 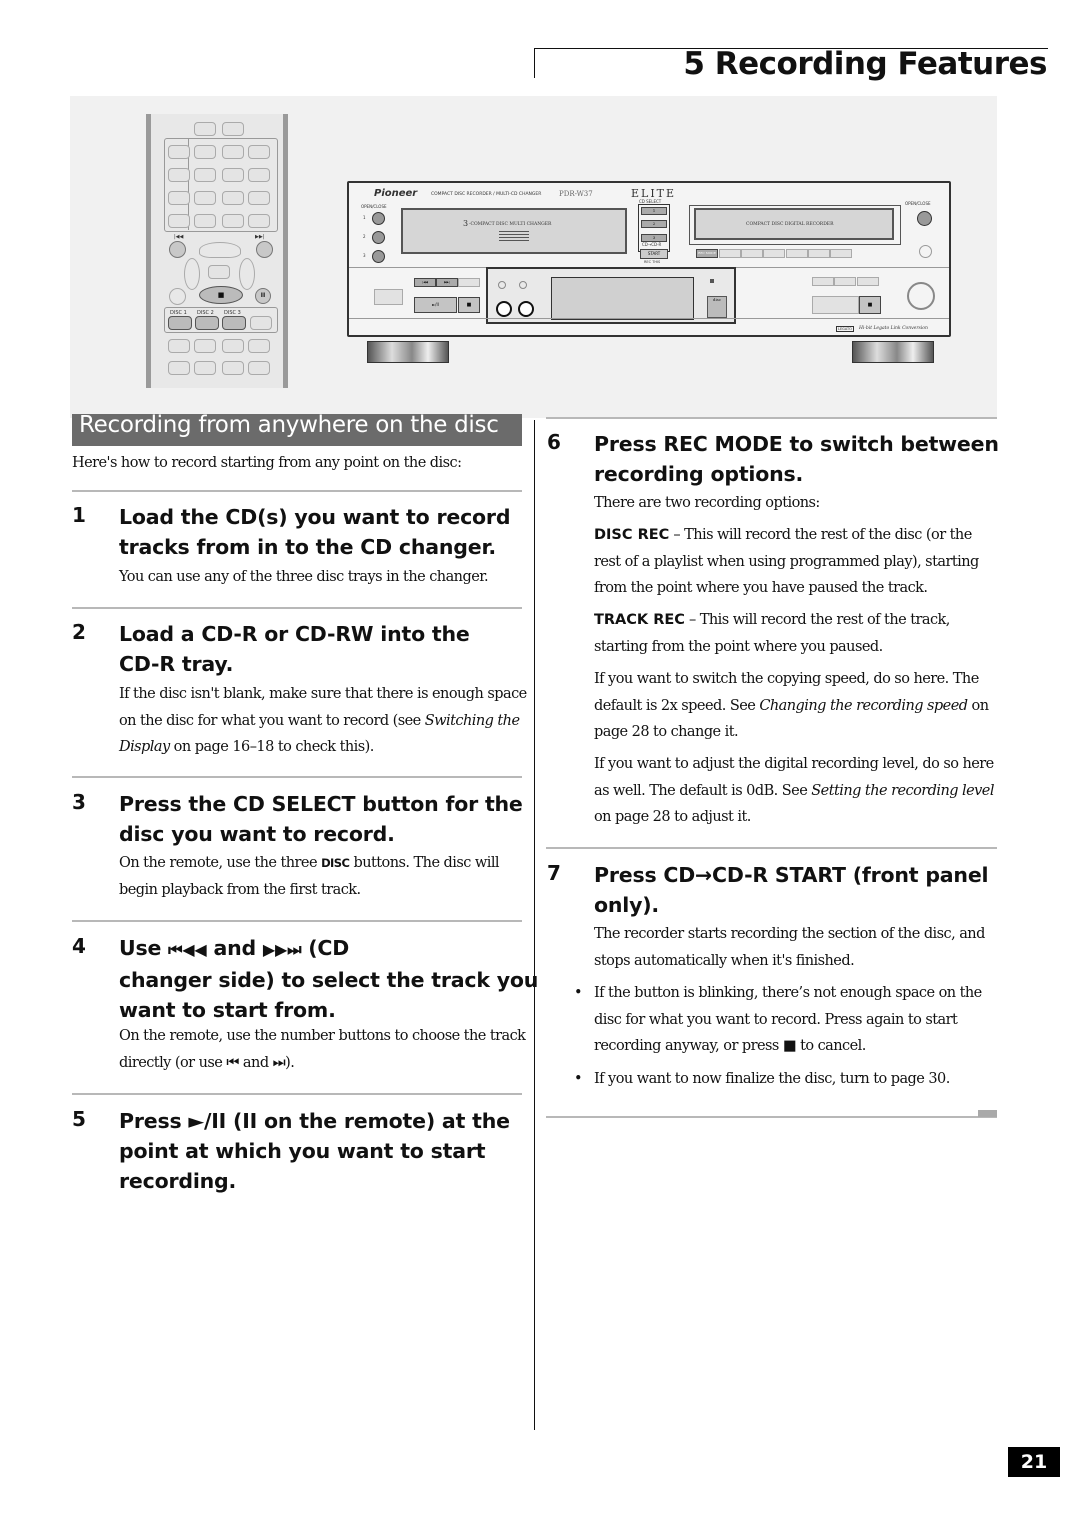 What do you see at coordinates (79, 946) in the screenshot?
I see `step-4-number: 4` at bounding box center [79, 946].